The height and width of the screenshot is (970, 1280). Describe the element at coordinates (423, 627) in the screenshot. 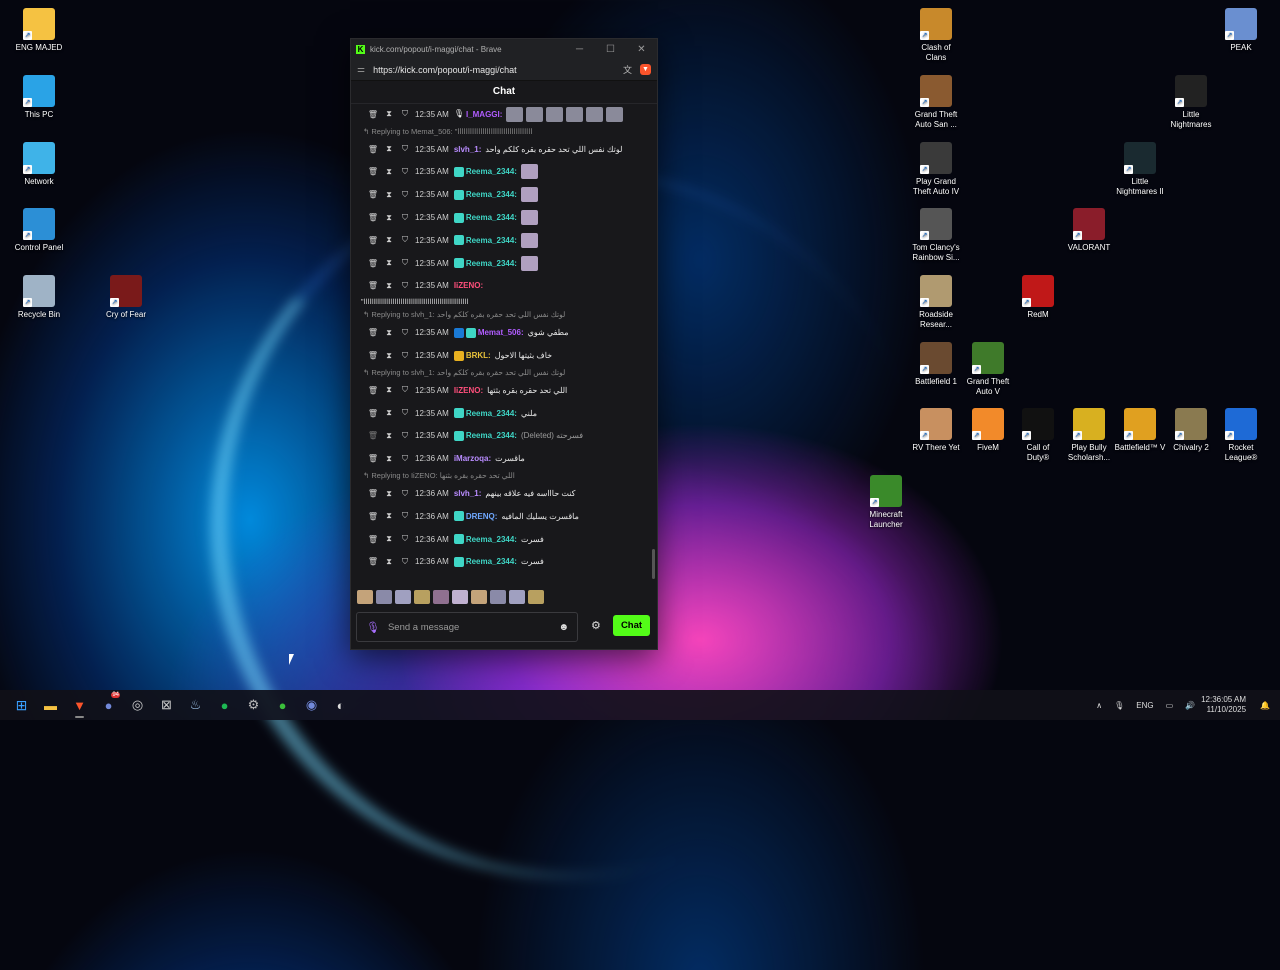

I see `message-placeholder: Send a message` at that location.